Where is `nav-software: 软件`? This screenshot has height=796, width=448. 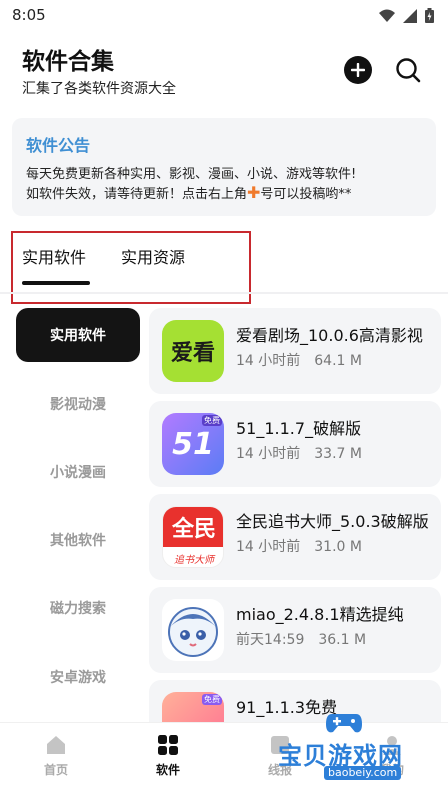
nav-software: 软件 is located at coordinates (168, 755).